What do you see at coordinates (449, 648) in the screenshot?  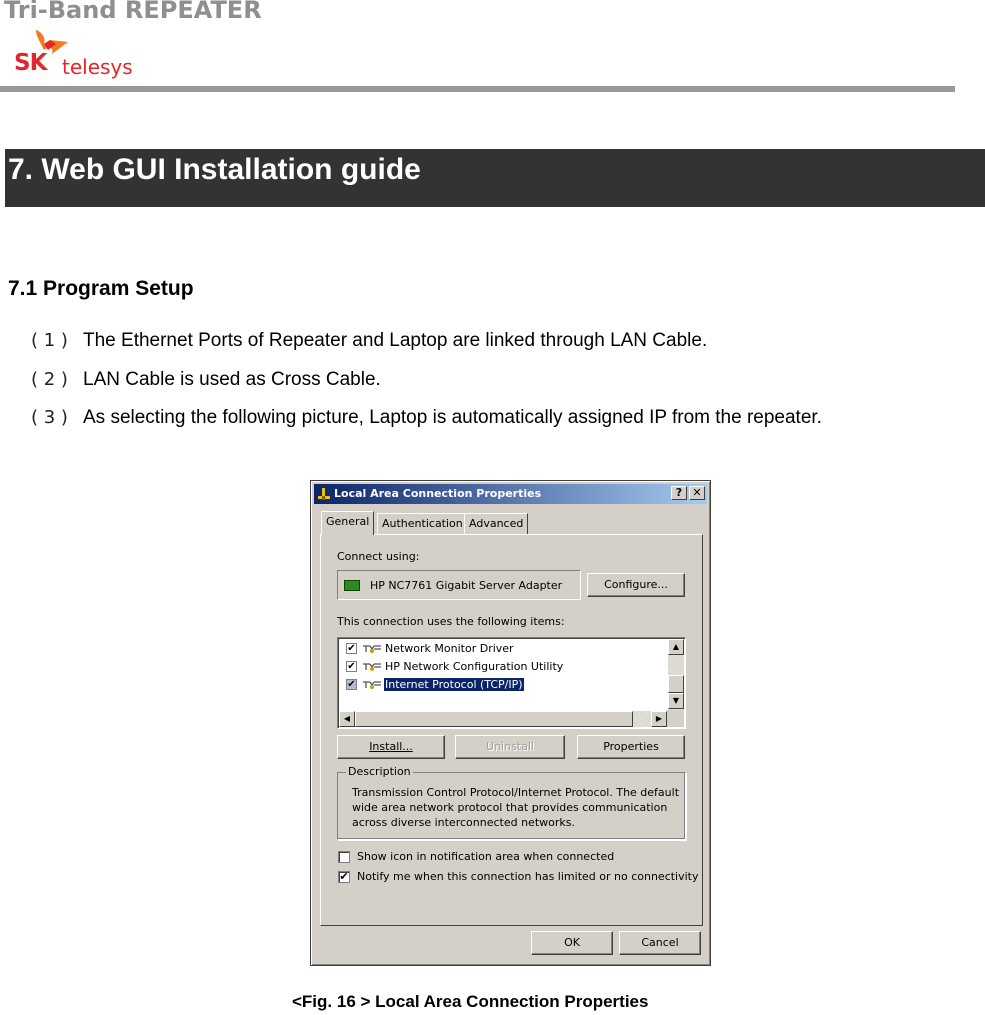 I see `item-label: Network Monitor Driver` at bounding box center [449, 648].